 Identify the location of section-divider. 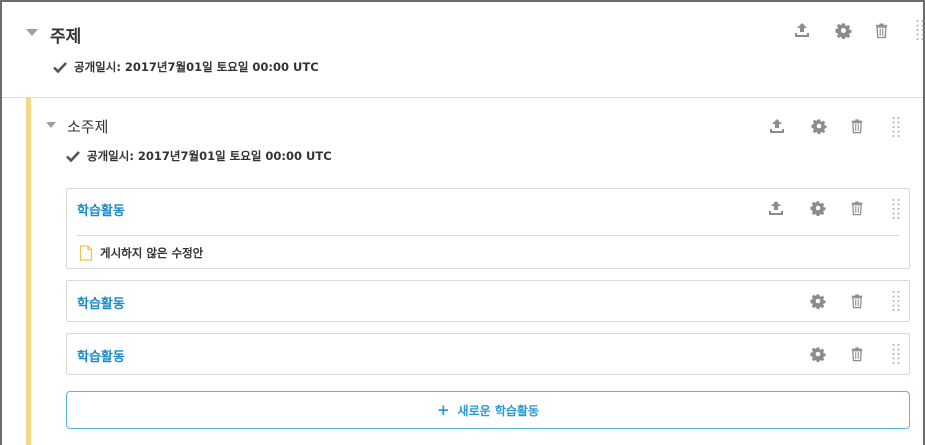
(462, 97).